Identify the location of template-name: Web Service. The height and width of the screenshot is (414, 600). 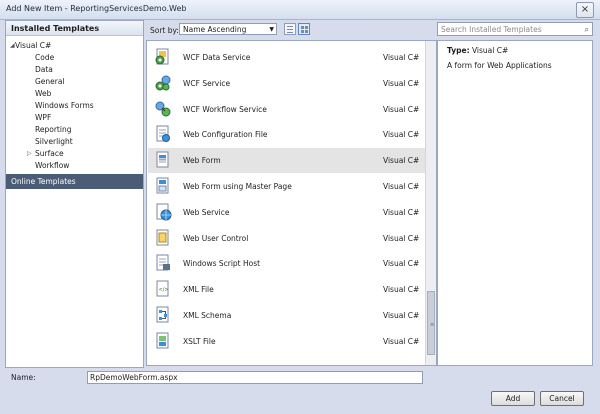
(206, 212).